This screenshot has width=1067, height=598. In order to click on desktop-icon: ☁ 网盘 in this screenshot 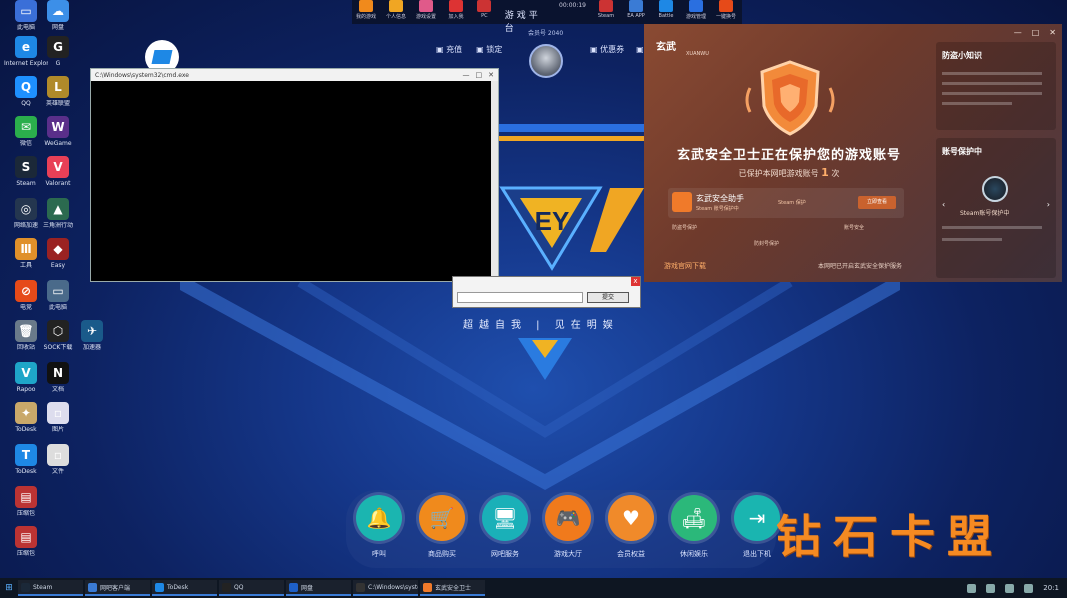, I will do `click(58, 15)`.